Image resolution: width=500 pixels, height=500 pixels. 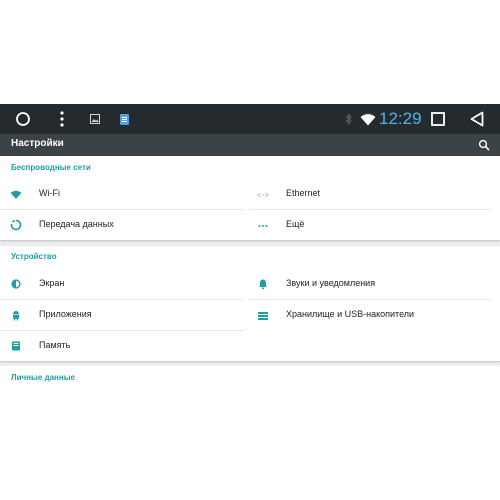 What do you see at coordinates (477, 119) in the screenshot?
I see `triangle-back-icon` at bounding box center [477, 119].